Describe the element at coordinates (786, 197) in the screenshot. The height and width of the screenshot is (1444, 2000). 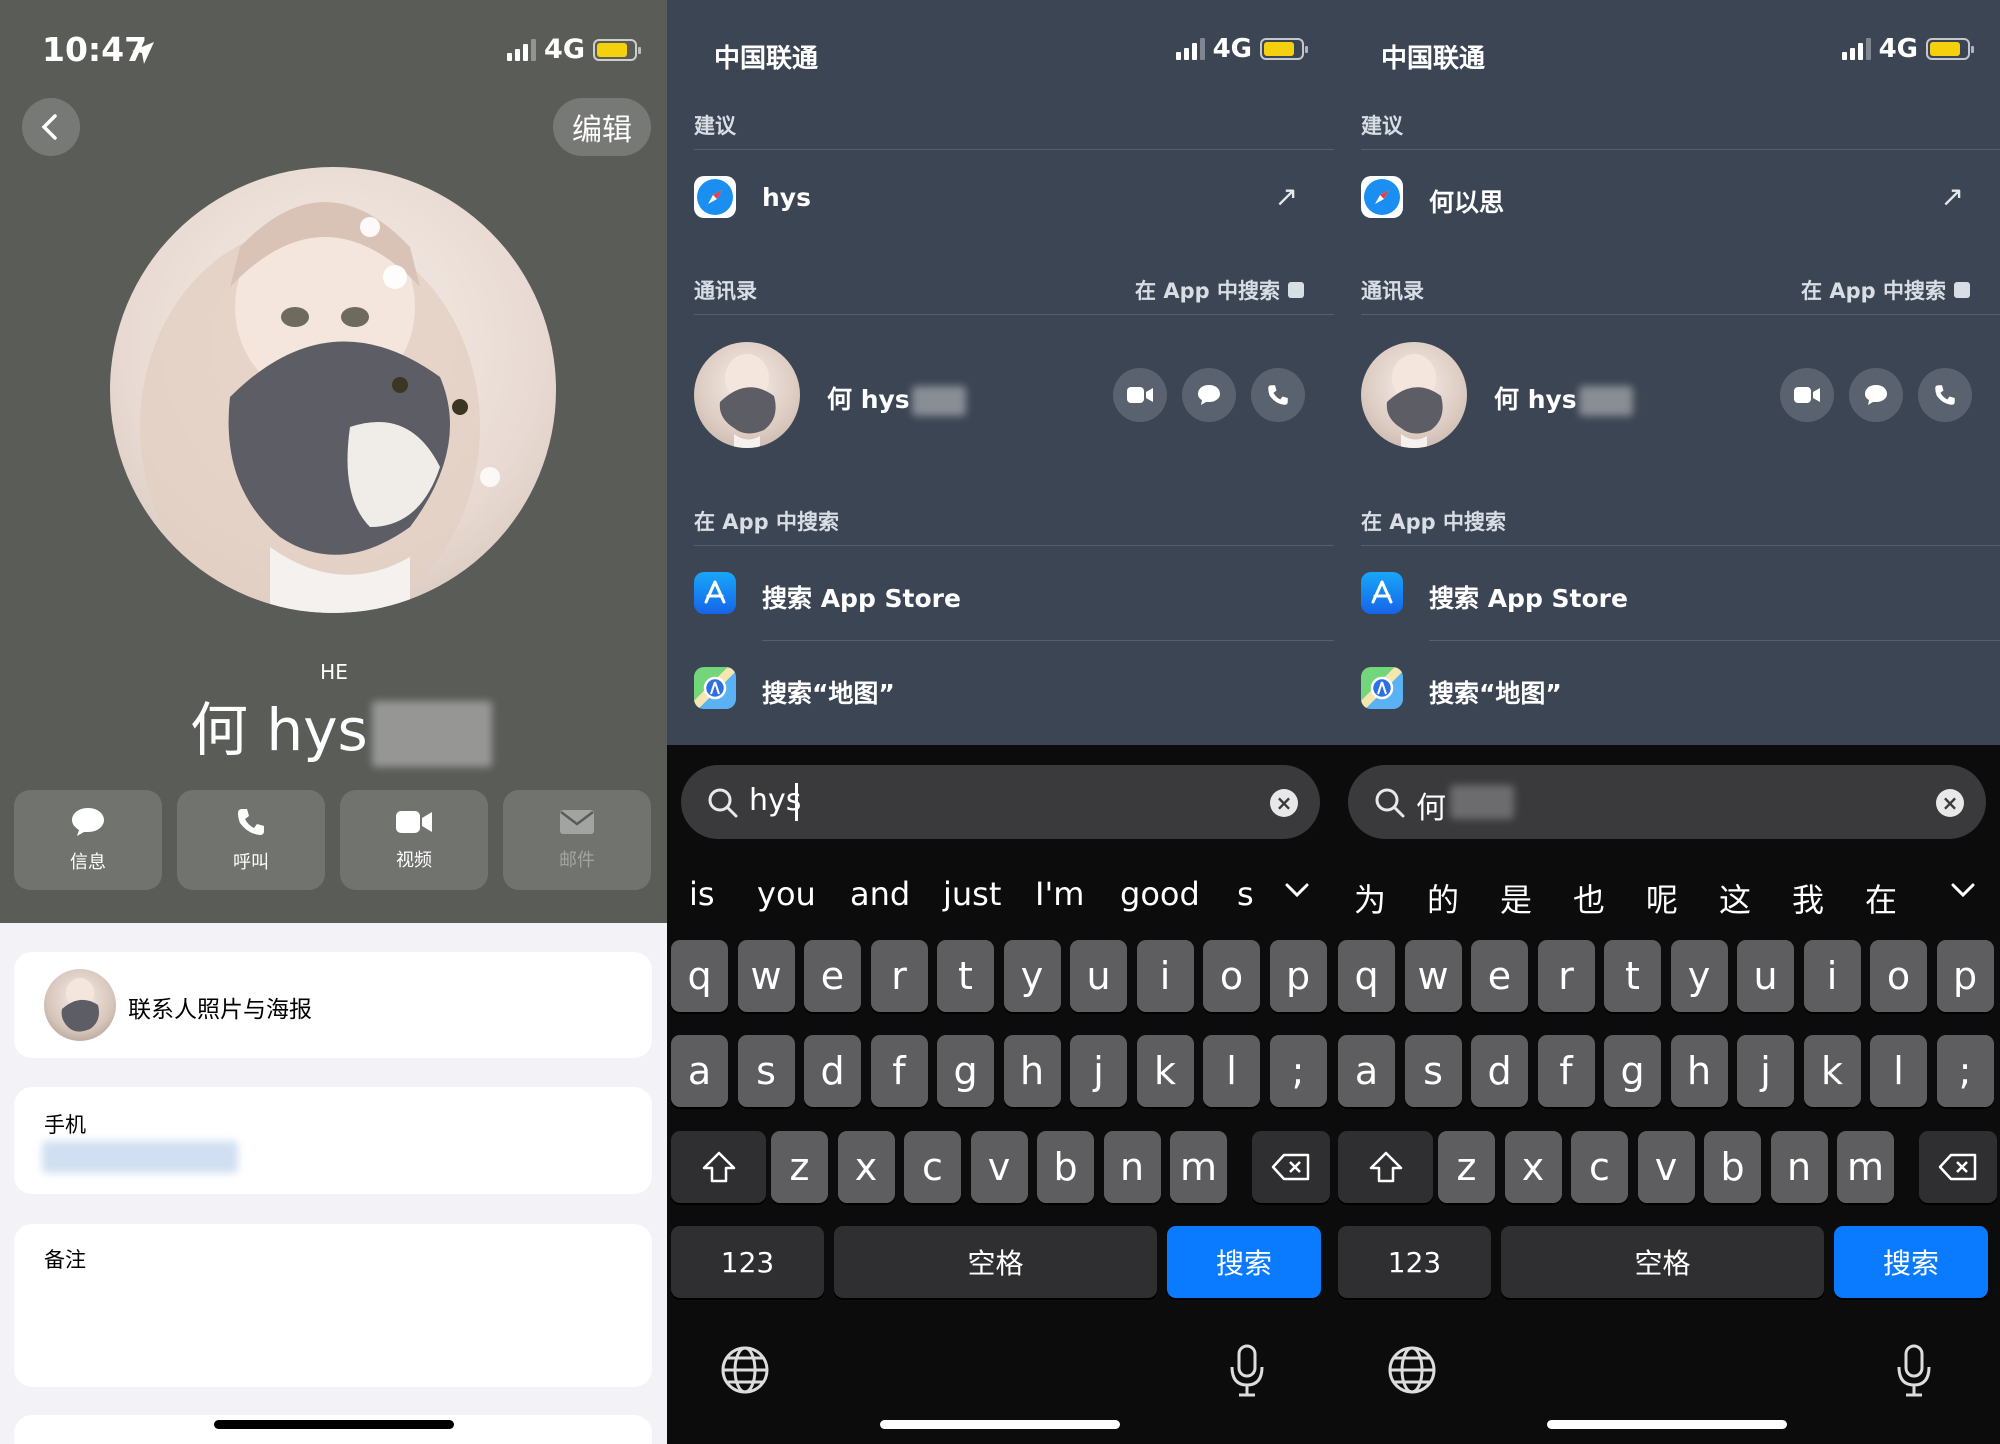
I see `suggestion-text: hys` at that location.